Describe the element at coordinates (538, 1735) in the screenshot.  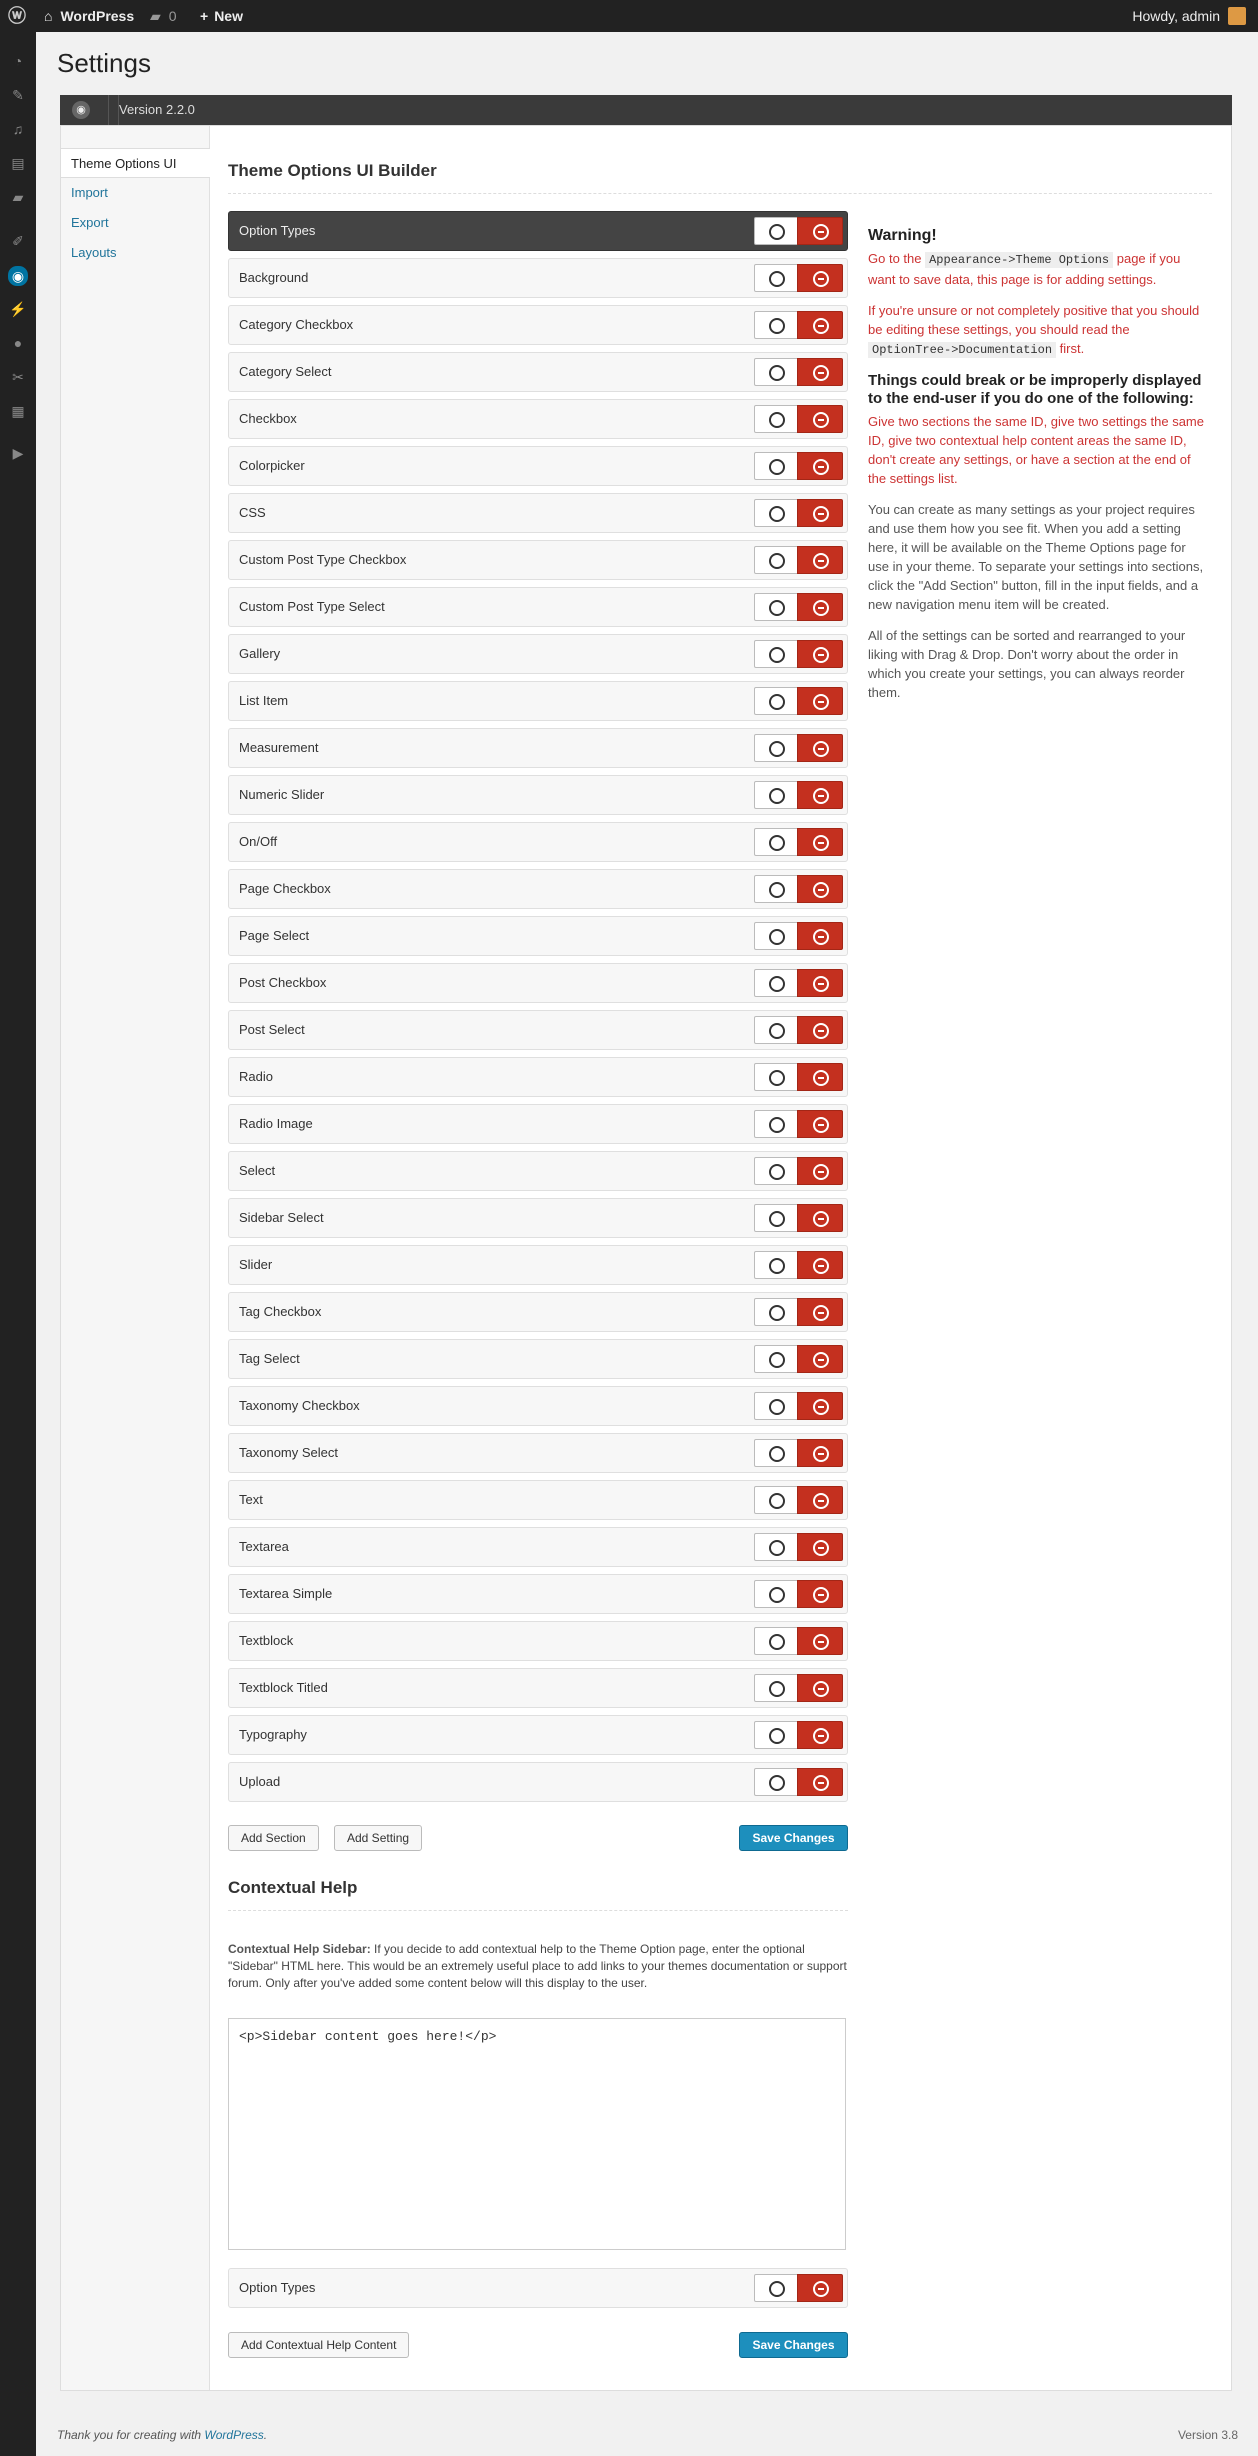
I see `setting-row: Typography` at that location.